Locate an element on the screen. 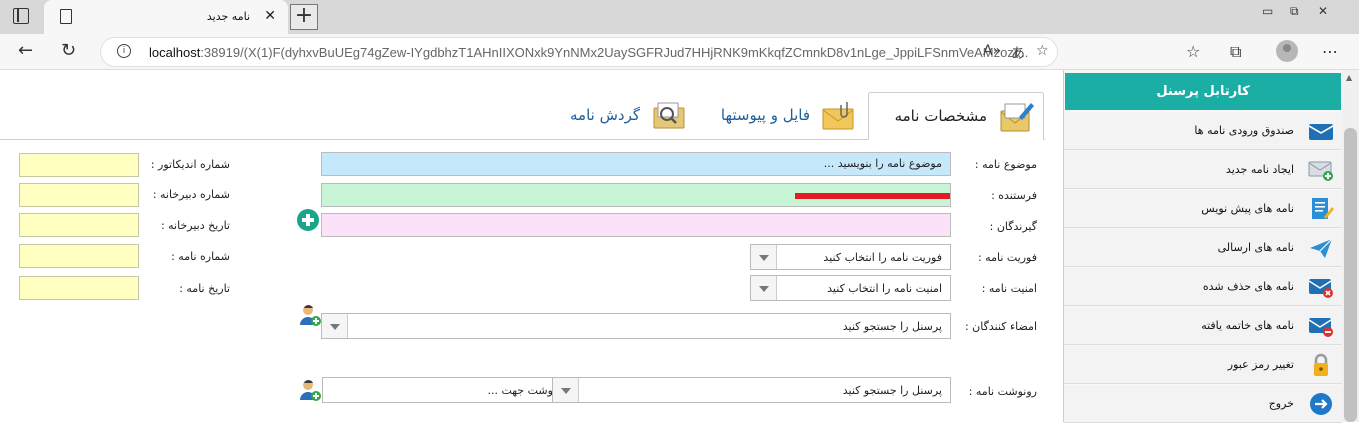  sidebar-item-inbox: صندوق ورودی نامه ها is located at coordinates (1203, 131).